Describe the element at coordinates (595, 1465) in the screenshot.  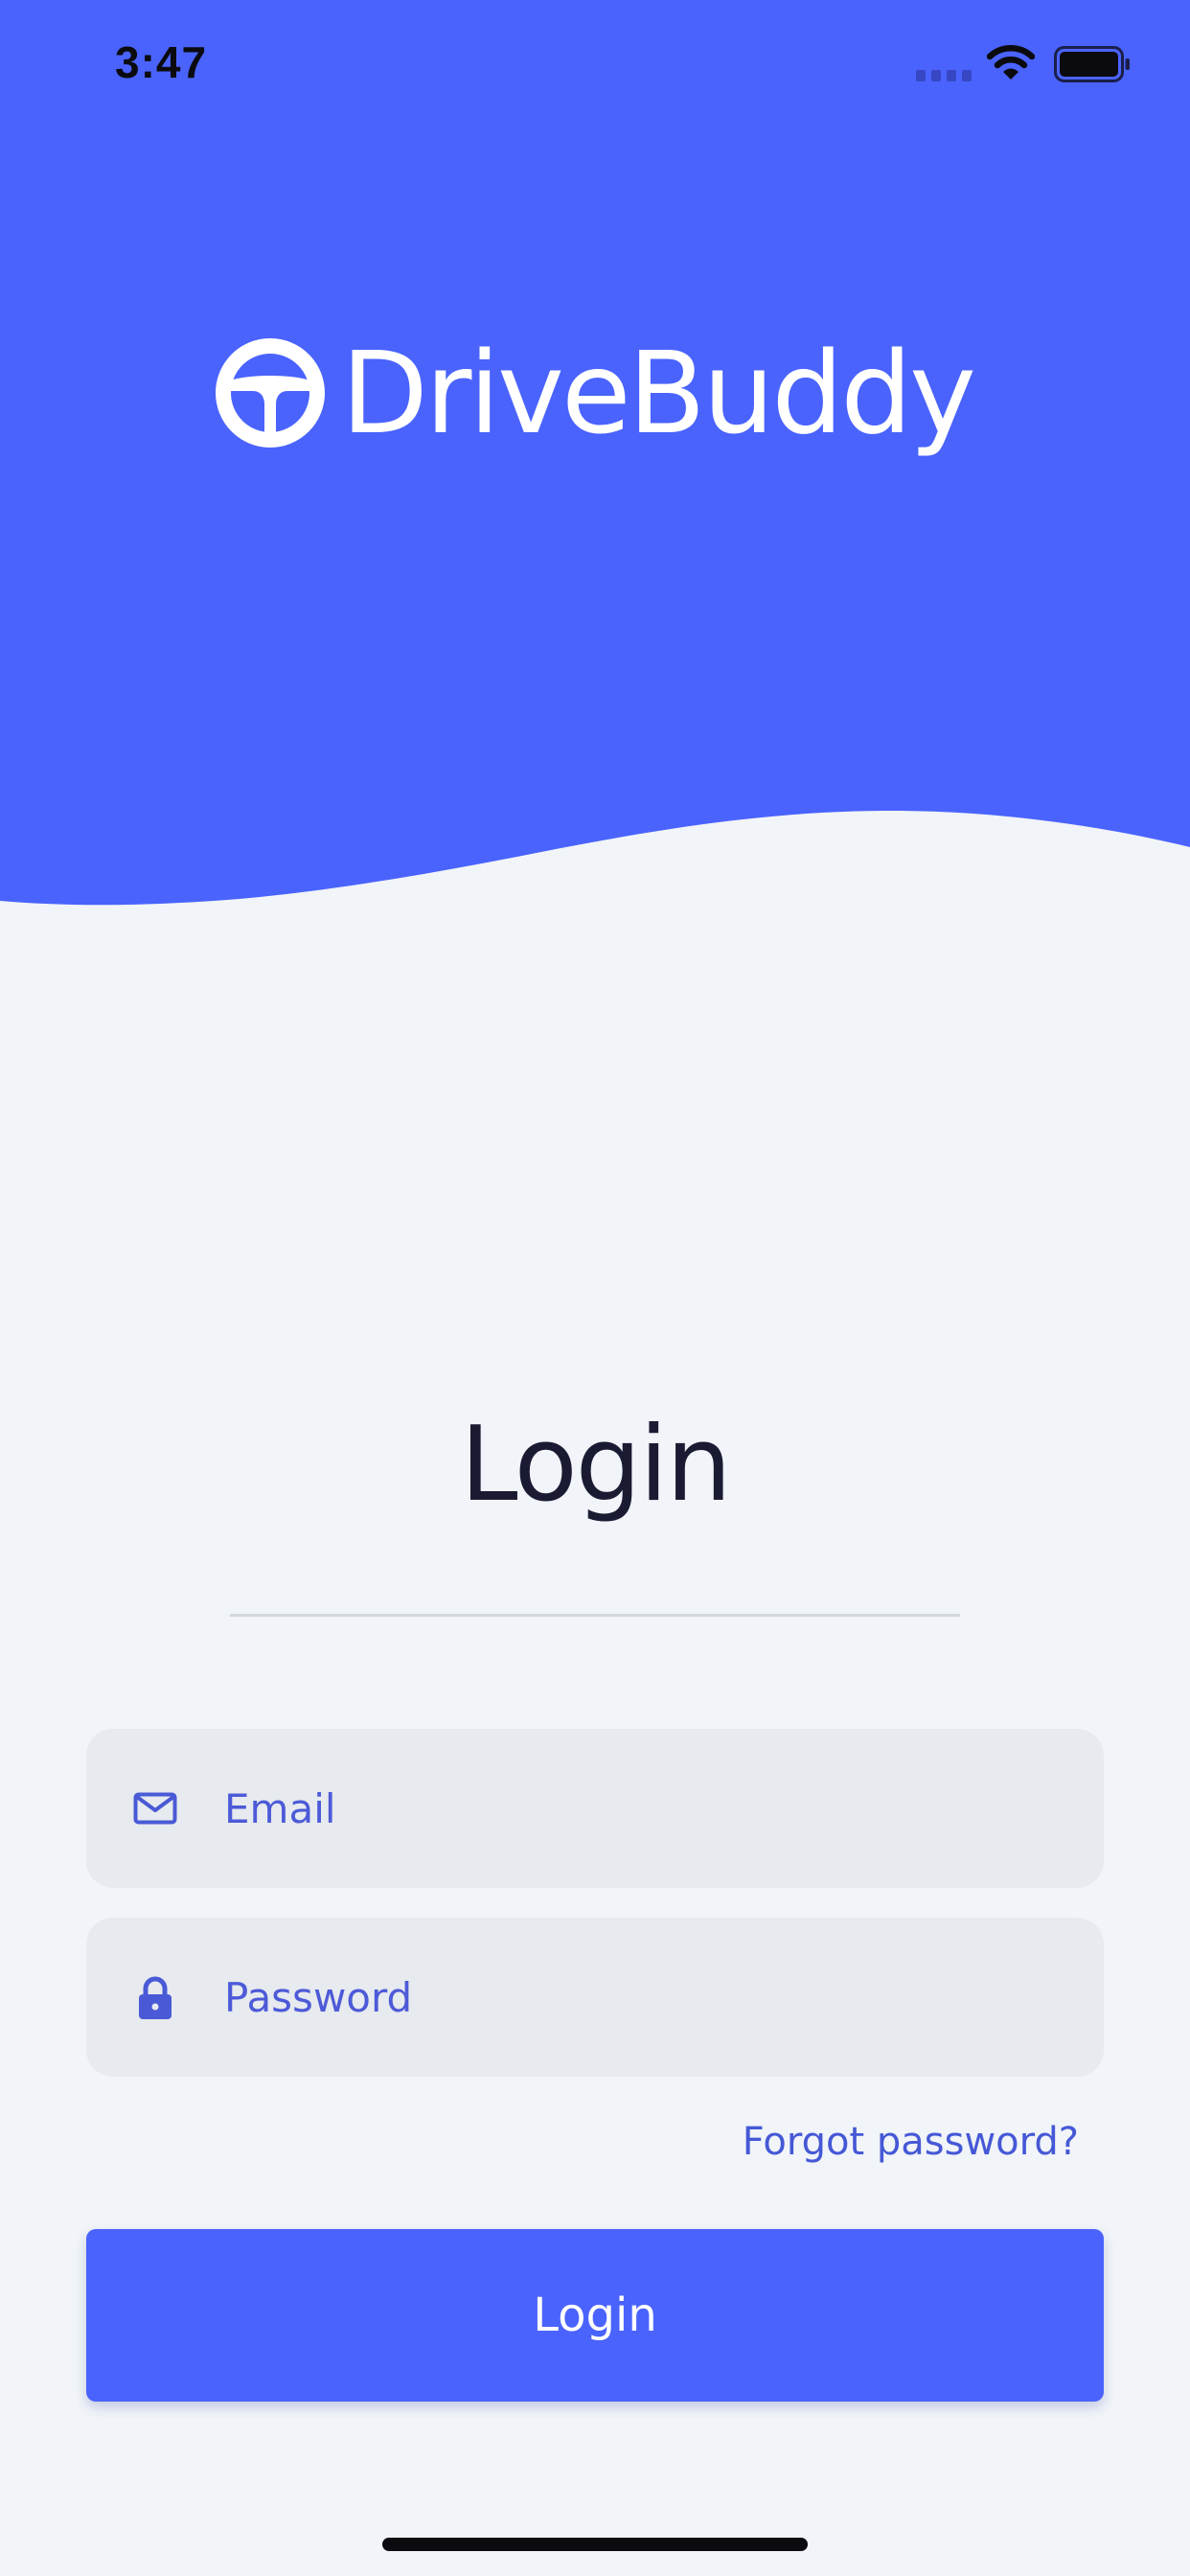
I see `page-title: Login` at that location.